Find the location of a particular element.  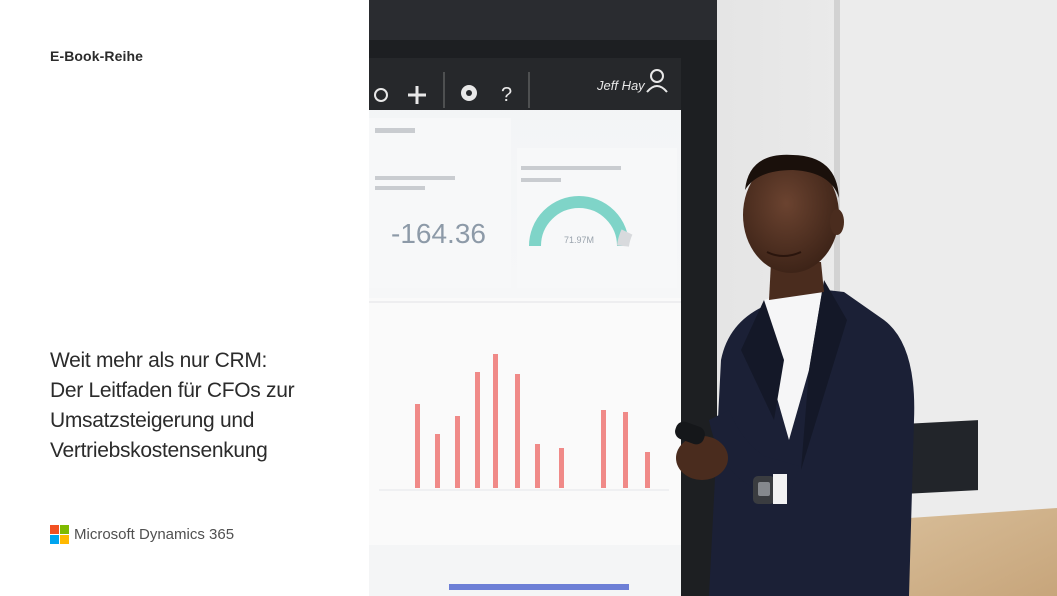

brand: Microsoft Dynamics 365 is located at coordinates (142, 534).